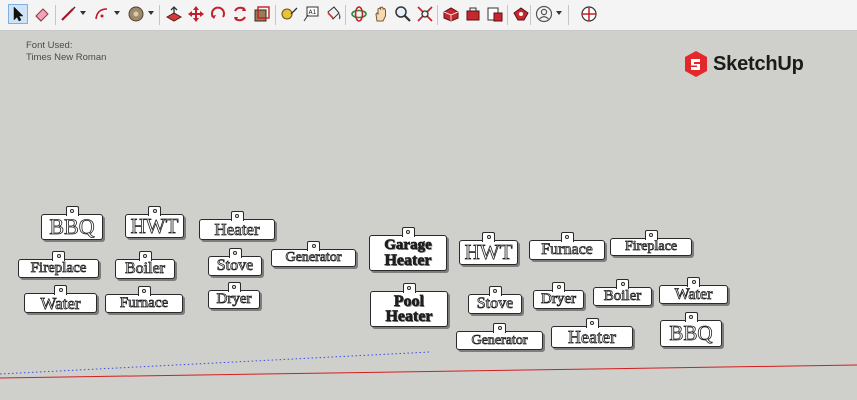 This screenshot has height=400, width=857. Describe the element at coordinates (651, 243) in the screenshot. I see `tag-right-fireplace: Fireplace` at that location.